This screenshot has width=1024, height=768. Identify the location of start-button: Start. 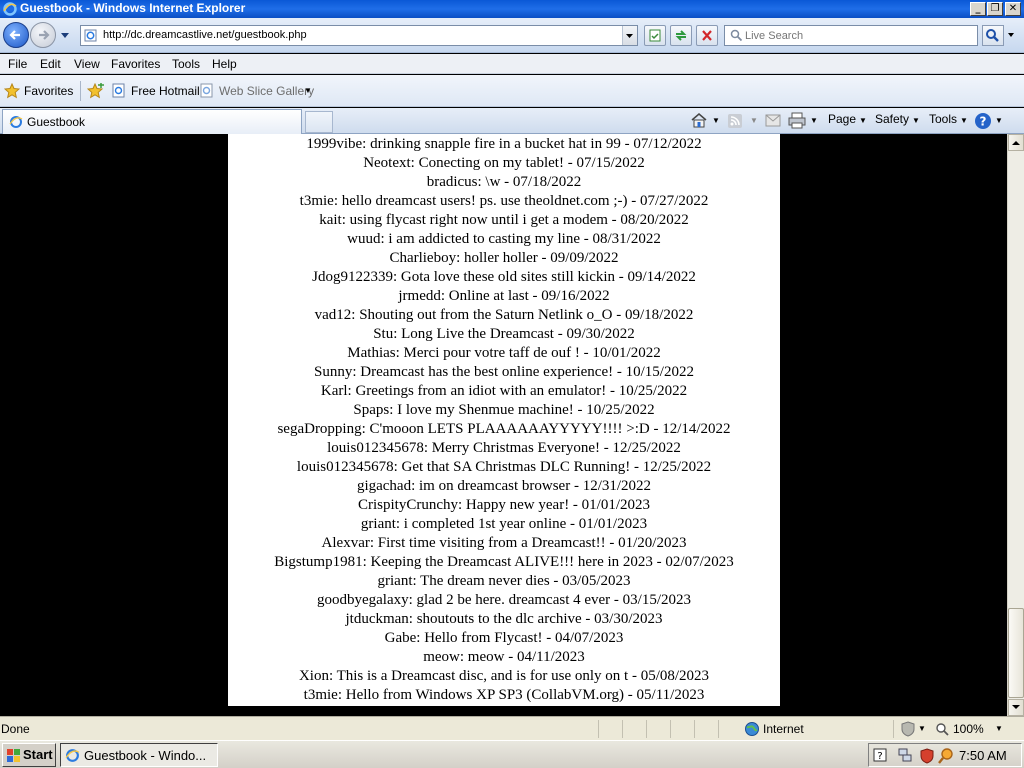
(29, 755).